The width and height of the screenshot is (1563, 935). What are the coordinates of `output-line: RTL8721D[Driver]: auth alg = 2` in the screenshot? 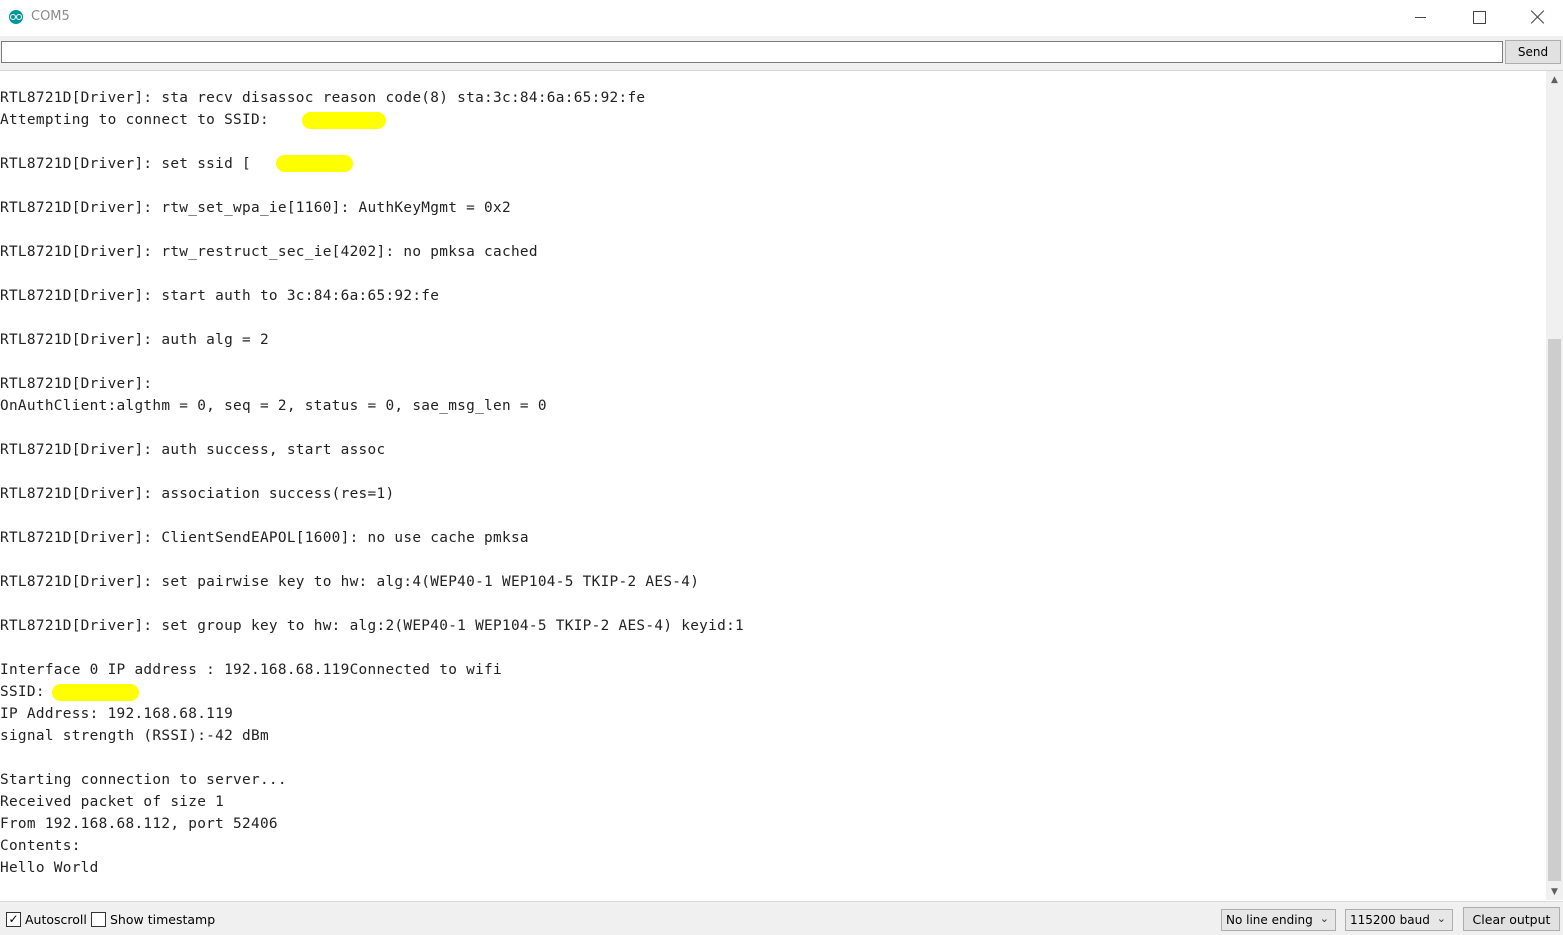 It's located at (134, 340).